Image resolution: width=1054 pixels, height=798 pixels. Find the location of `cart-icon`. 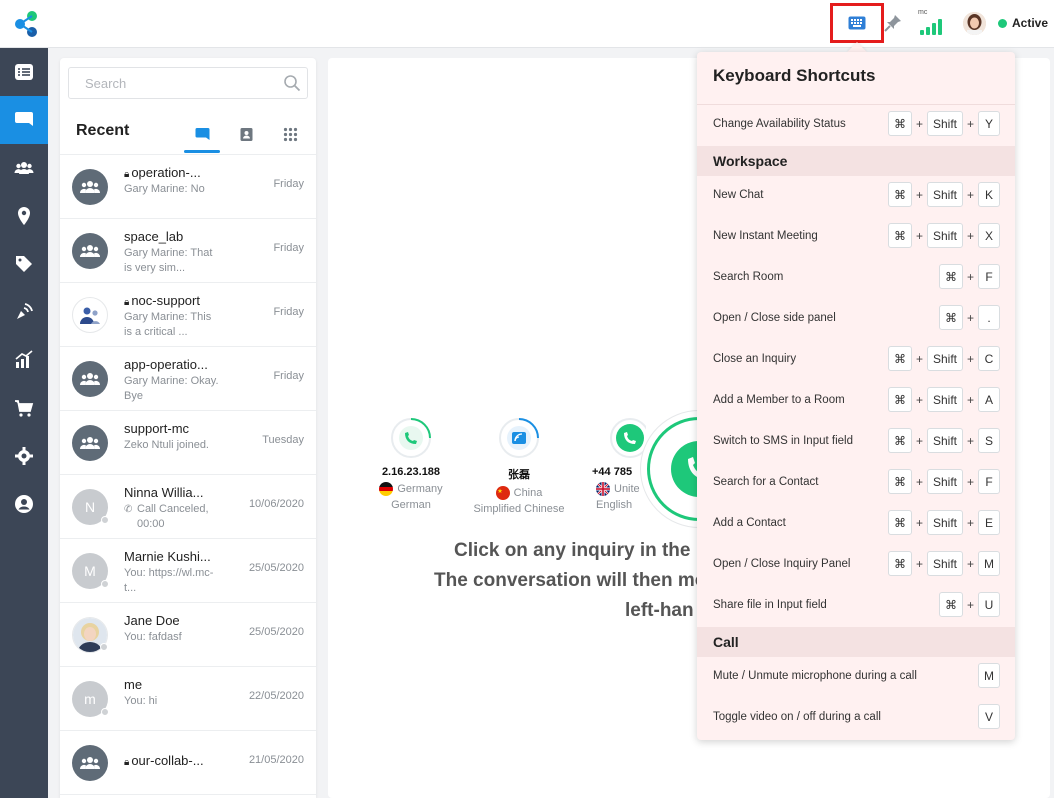

cart-icon is located at coordinates (24, 408).